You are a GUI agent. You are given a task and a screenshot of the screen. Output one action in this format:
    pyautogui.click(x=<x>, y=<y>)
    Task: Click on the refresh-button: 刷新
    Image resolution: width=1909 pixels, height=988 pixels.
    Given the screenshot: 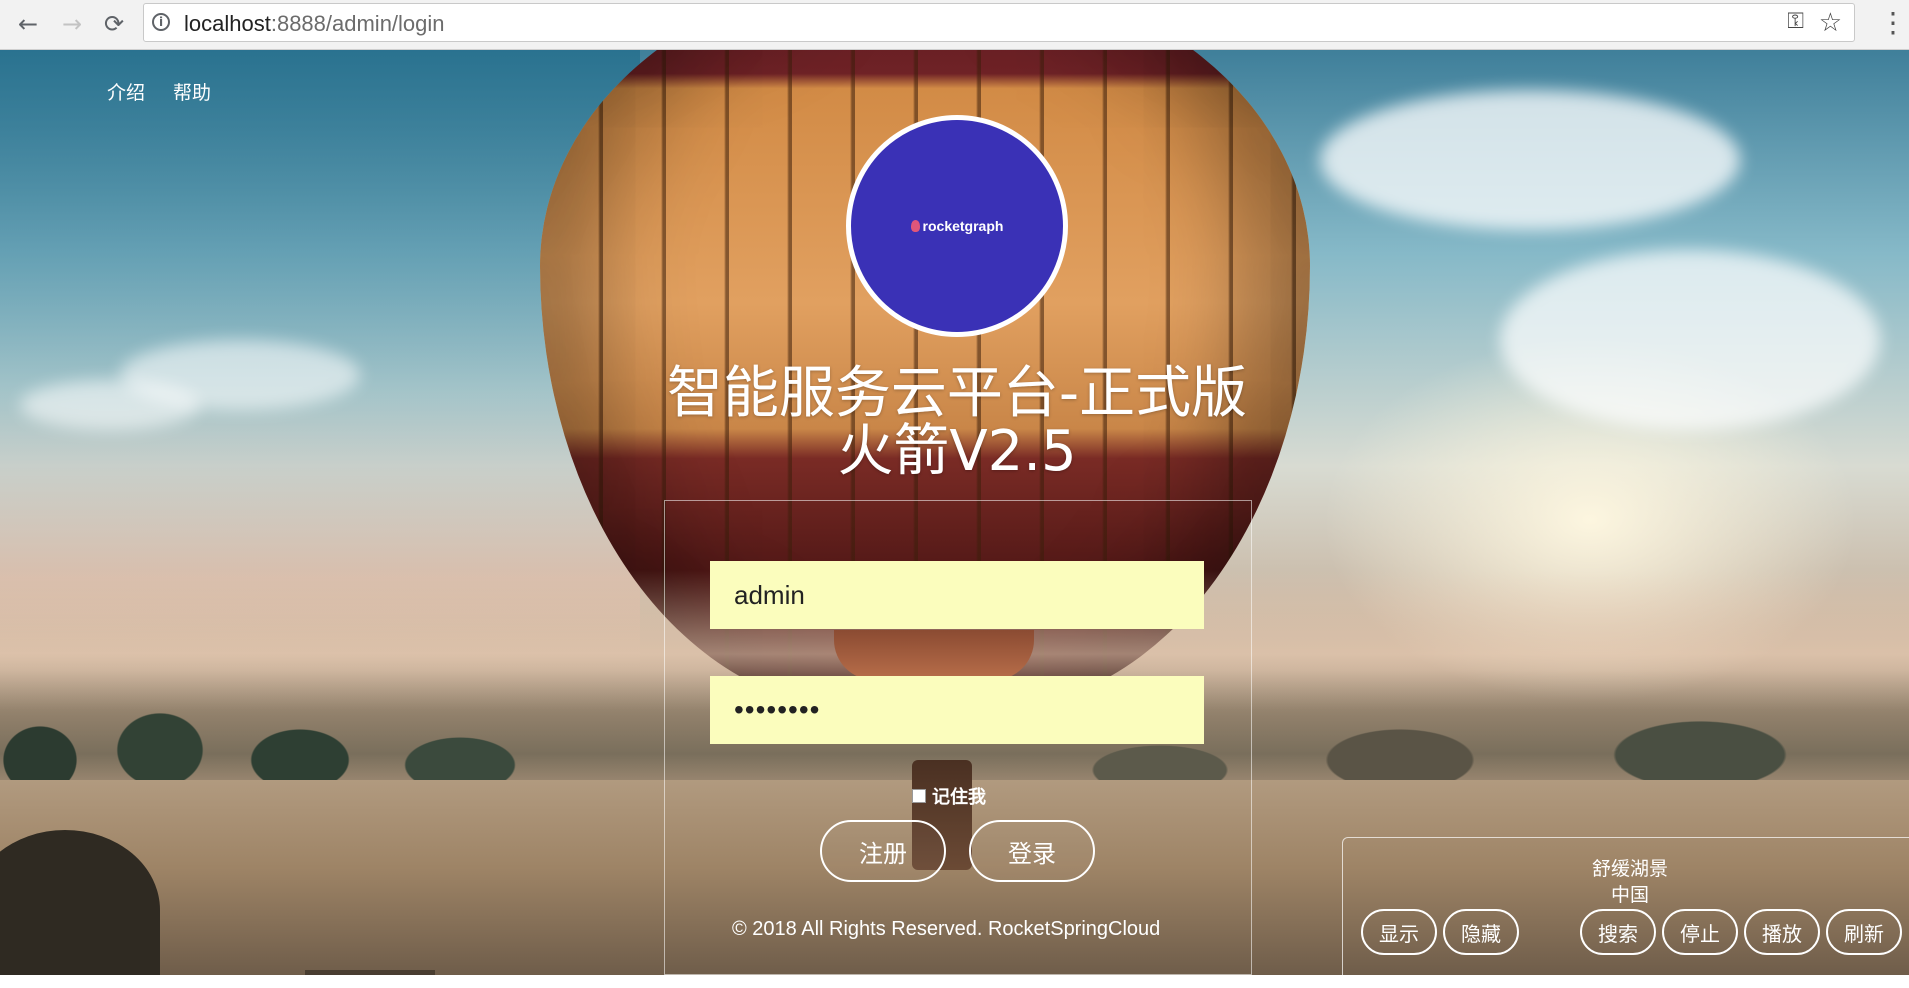 What is the action you would take?
    pyautogui.click(x=1864, y=932)
    